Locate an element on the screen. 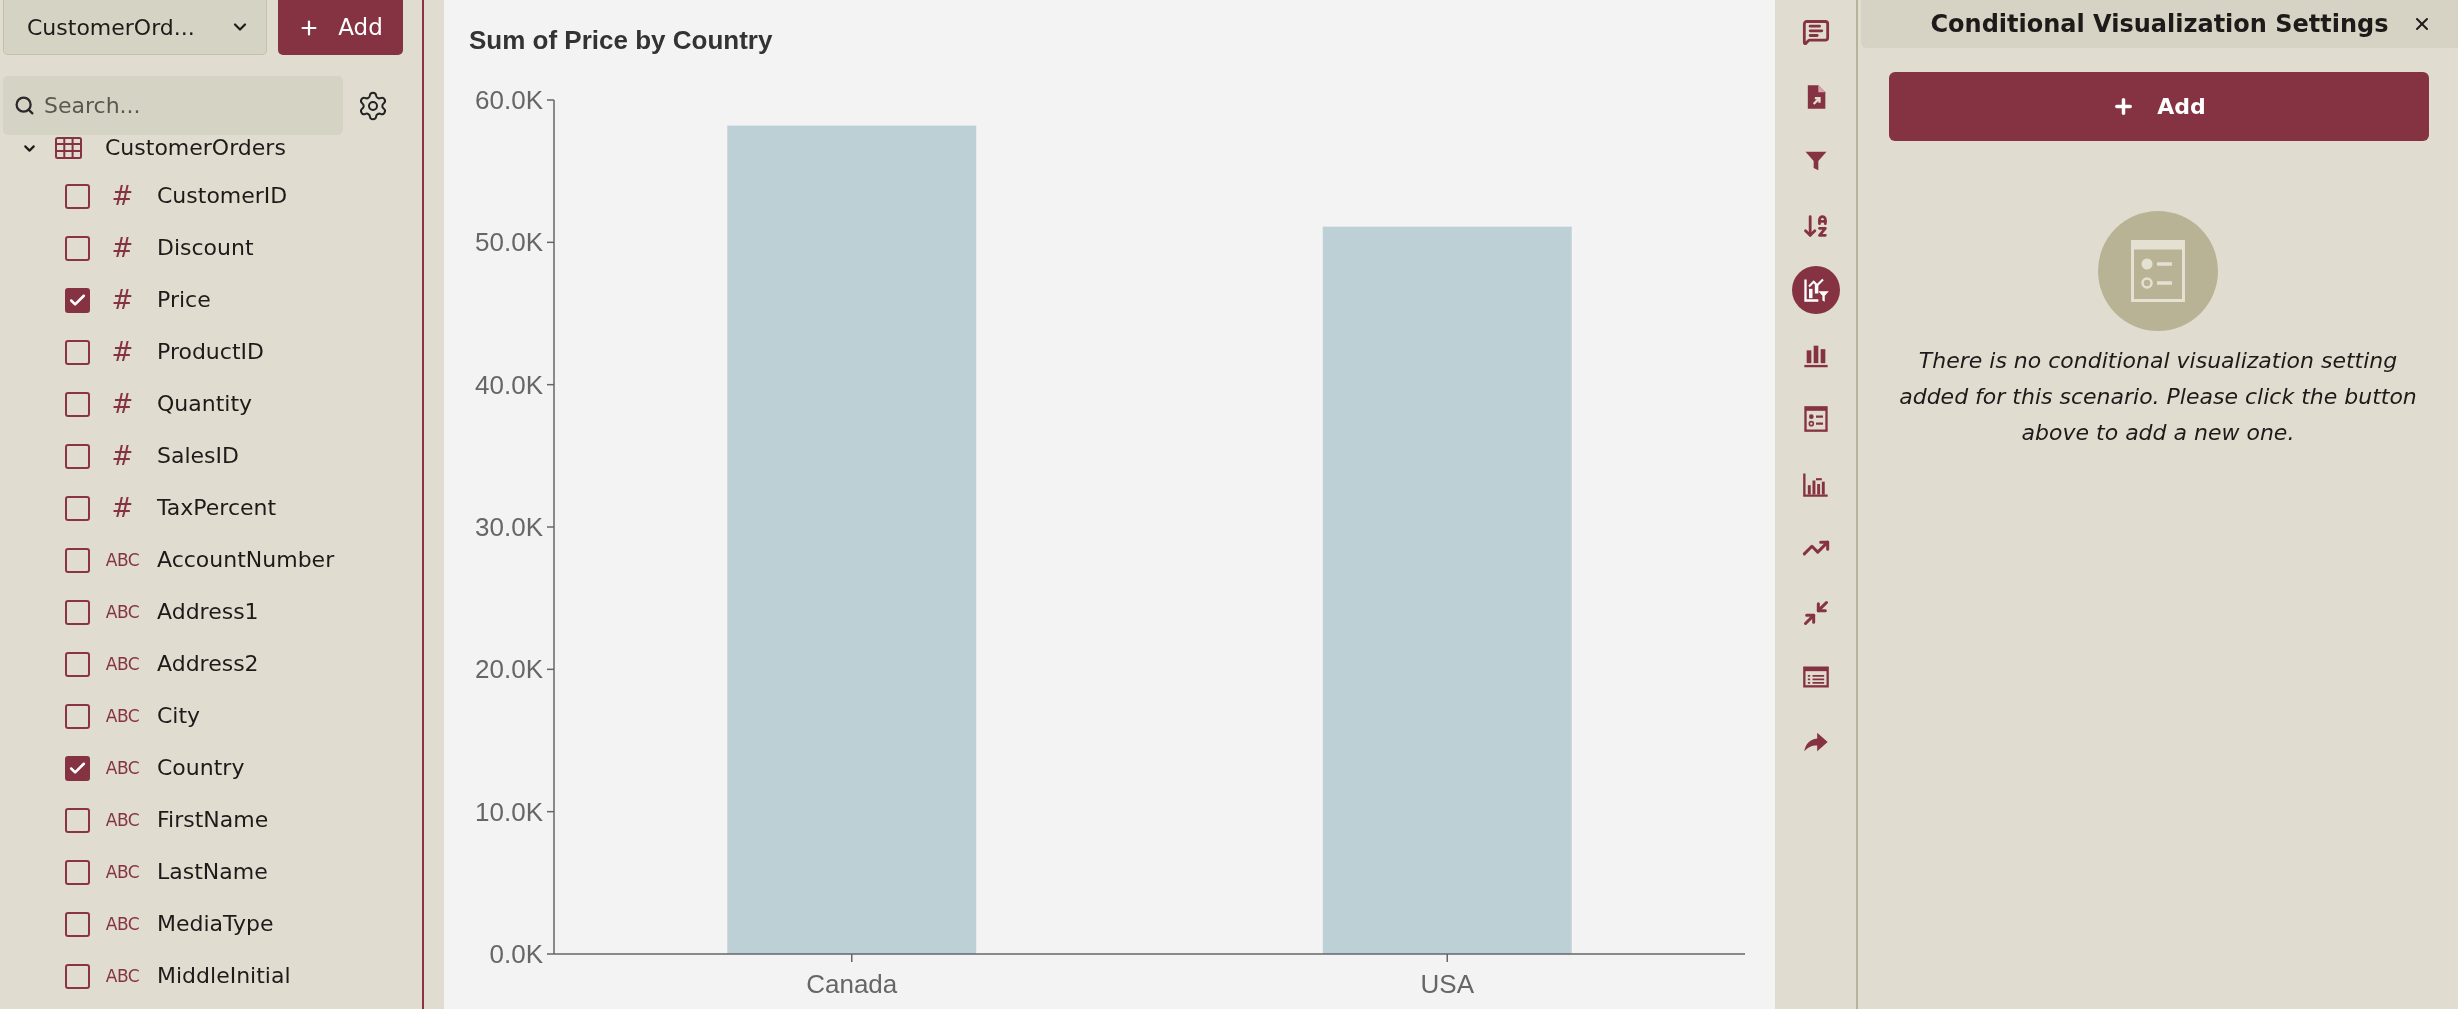 The width and height of the screenshot is (2458, 1009). list-form-icon is located at coordinates (1815, 419).